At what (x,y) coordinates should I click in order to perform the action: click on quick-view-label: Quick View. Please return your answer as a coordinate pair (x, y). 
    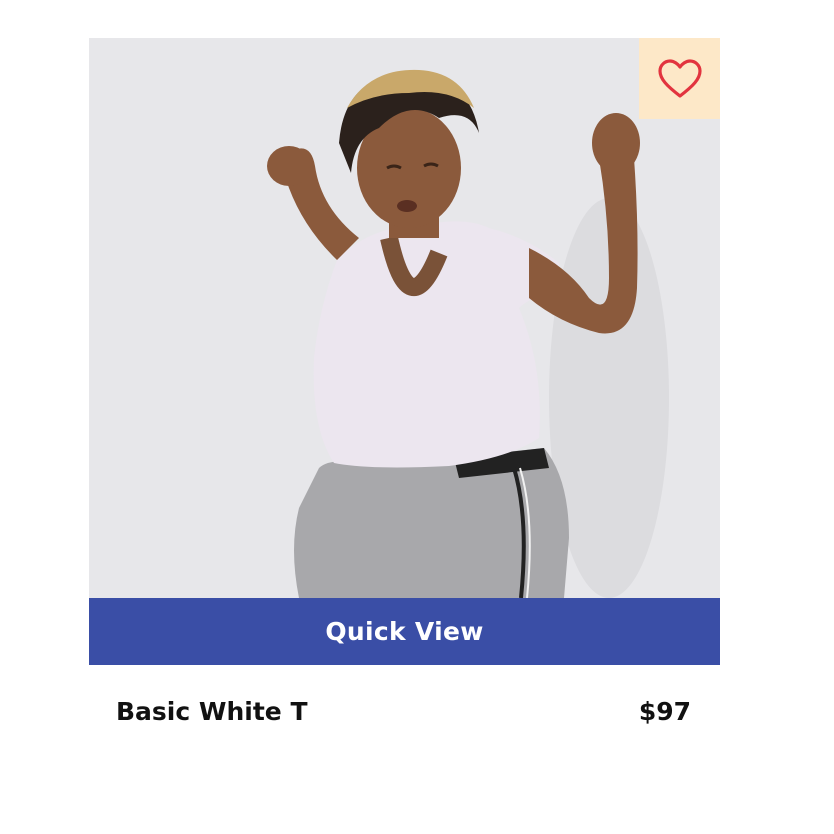
    Looking at the image, I should click on (404, 631).